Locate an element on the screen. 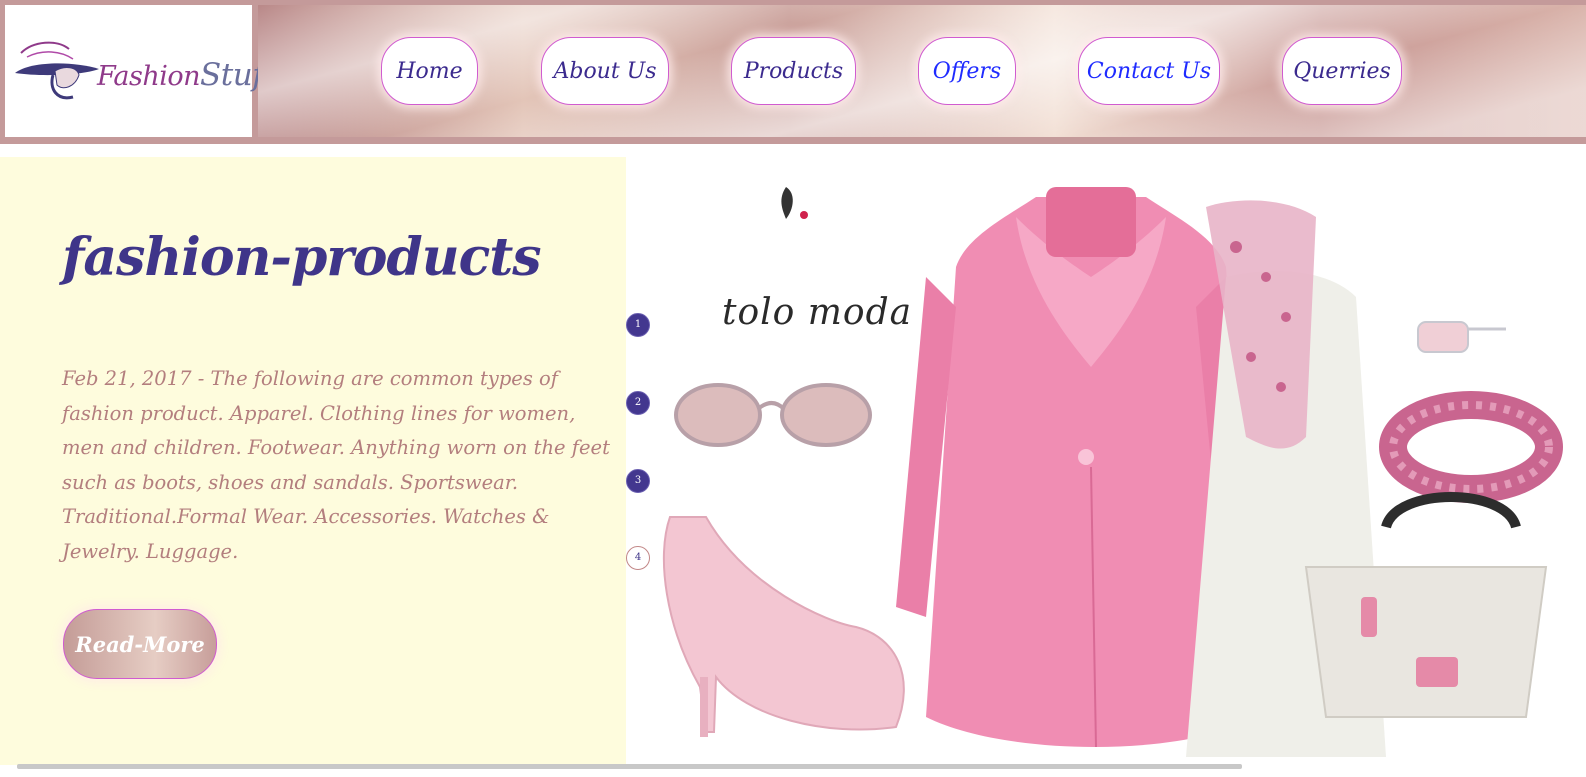 This screenshot has height=777, width=1586. slider-dot-3: 3 is located at coordinates (638, 481).